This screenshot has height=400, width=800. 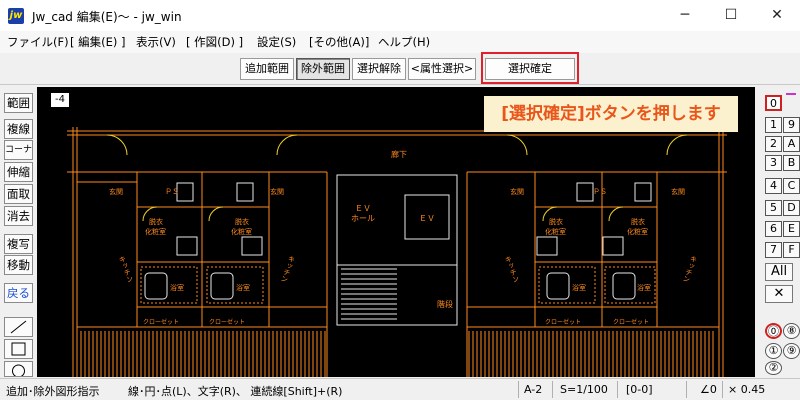 I want to click on menu-view: 表示(V), so click(x=156, y=42).